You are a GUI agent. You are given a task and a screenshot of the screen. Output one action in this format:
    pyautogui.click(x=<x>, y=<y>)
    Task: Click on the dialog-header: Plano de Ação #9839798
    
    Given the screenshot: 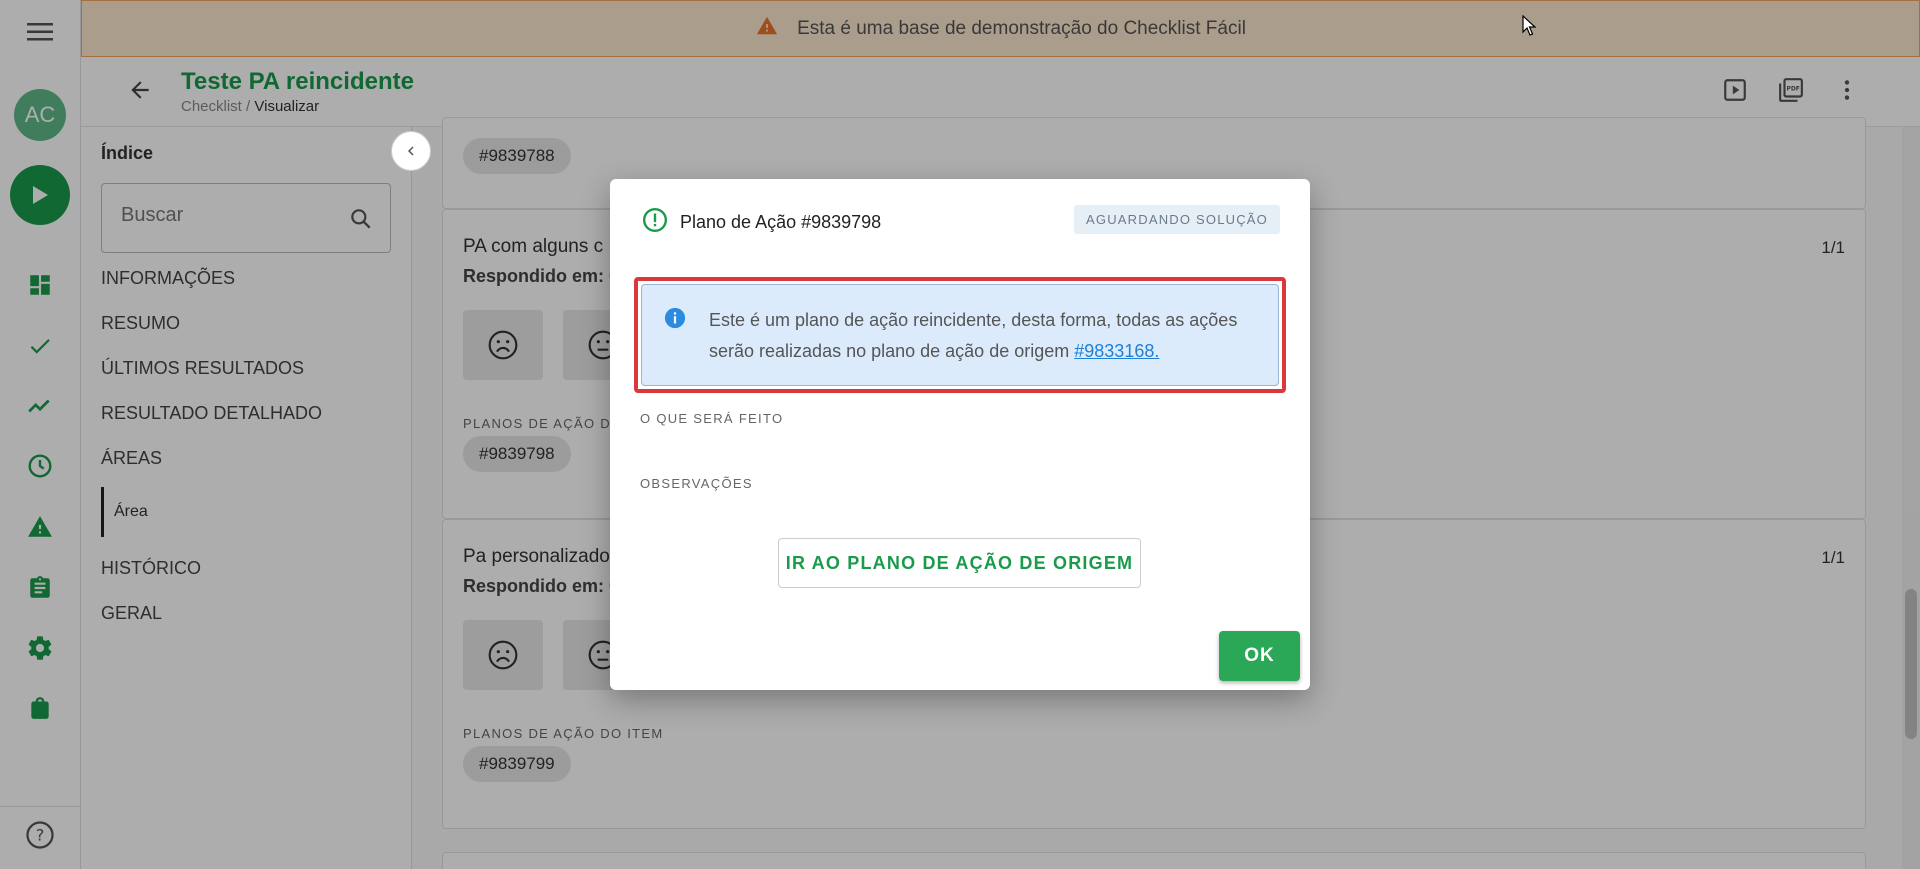 What is the action you would take?
    pyautogui.click(x=761, y=222)
    